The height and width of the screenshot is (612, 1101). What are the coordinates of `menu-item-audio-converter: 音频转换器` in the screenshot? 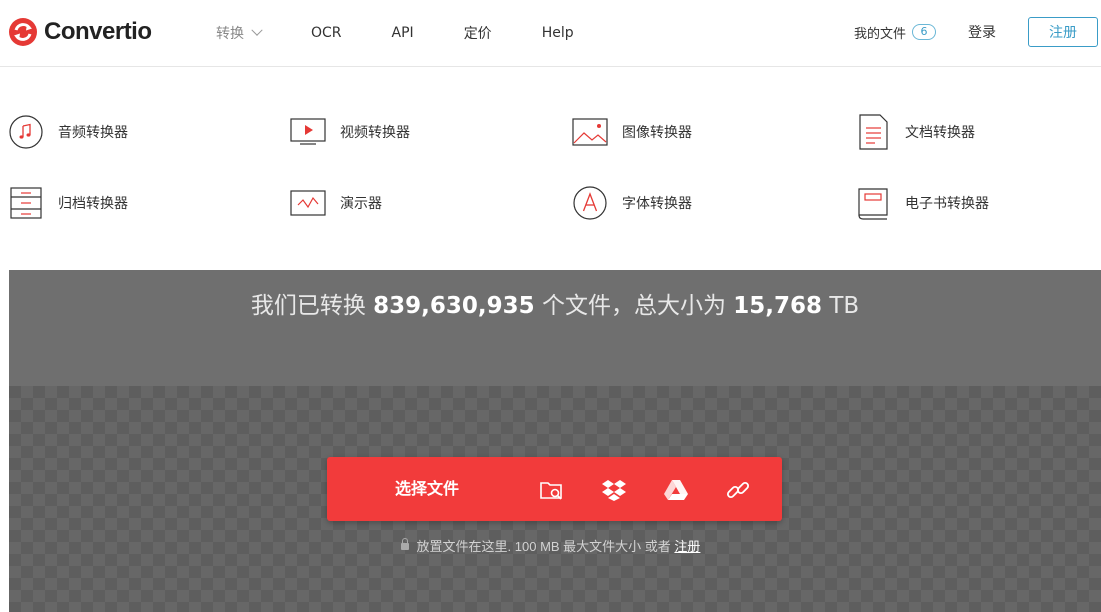 It's located at (68, 132).